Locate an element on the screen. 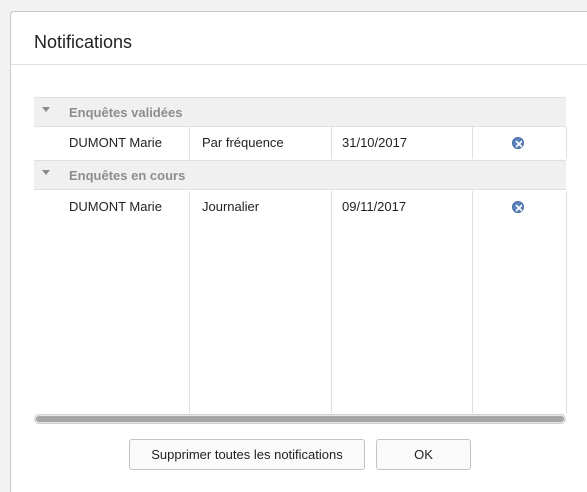 The width and height of the screenshot is (587, 492). date-cell: 09/11/2017 is located at coordinates (374, 206).